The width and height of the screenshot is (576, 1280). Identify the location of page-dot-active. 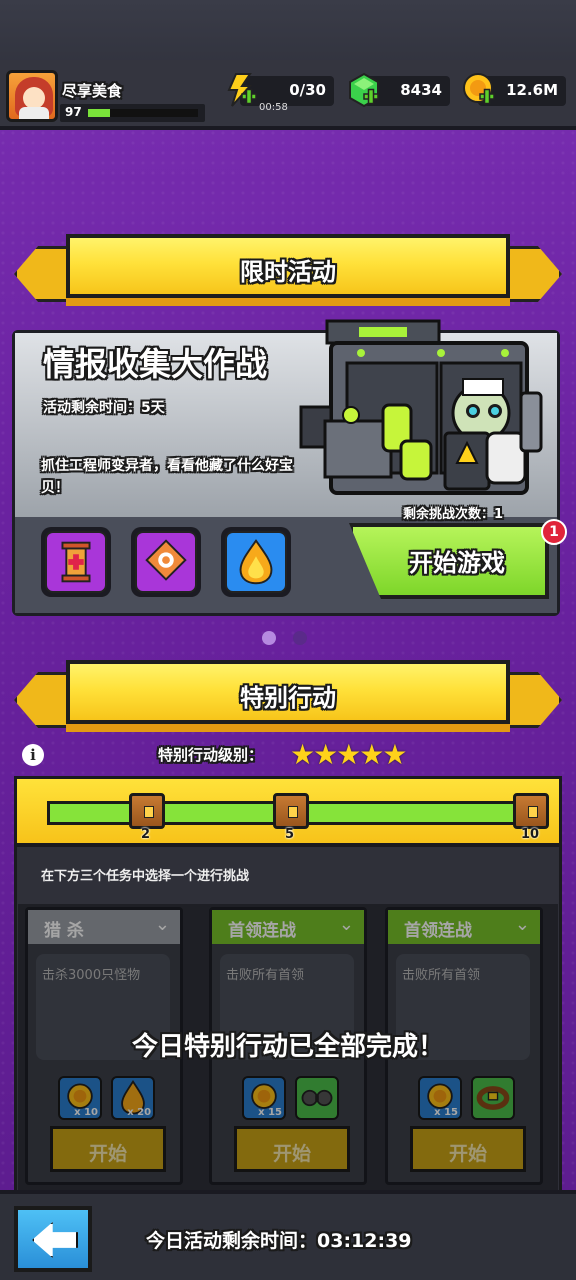
(269, 638).